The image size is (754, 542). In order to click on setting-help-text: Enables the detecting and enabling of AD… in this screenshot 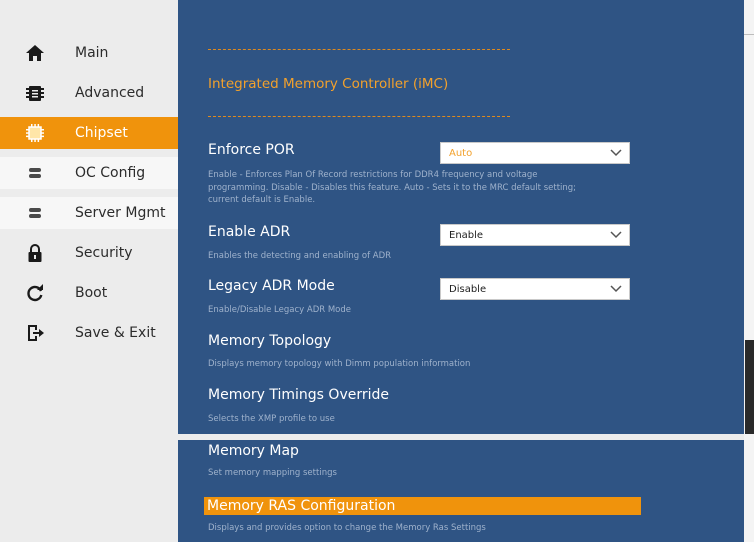, I will do `click(300, 256)`.